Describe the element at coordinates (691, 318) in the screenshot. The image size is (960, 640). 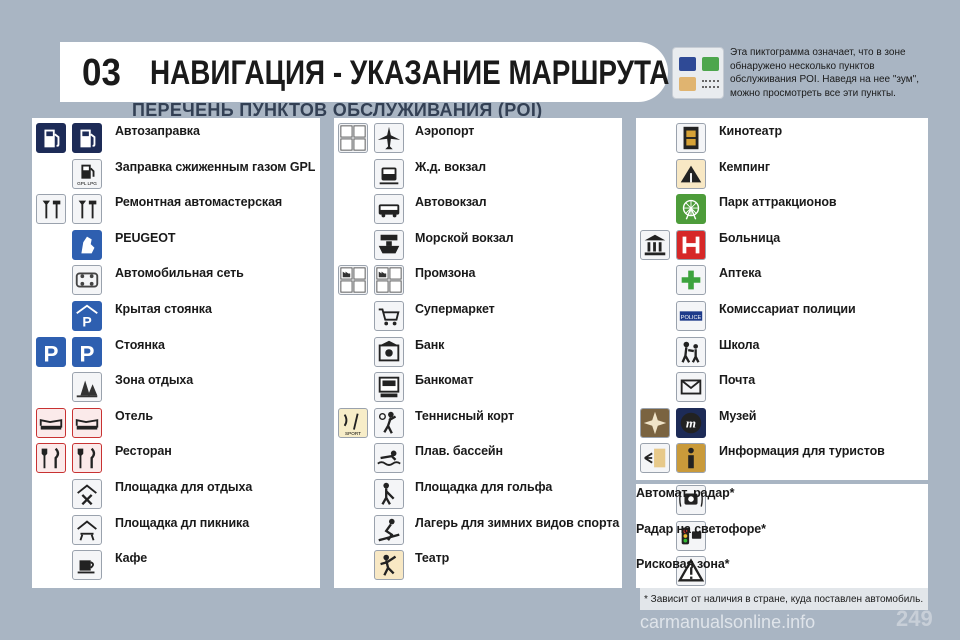
I see `svg-text: POLICE` at that location.